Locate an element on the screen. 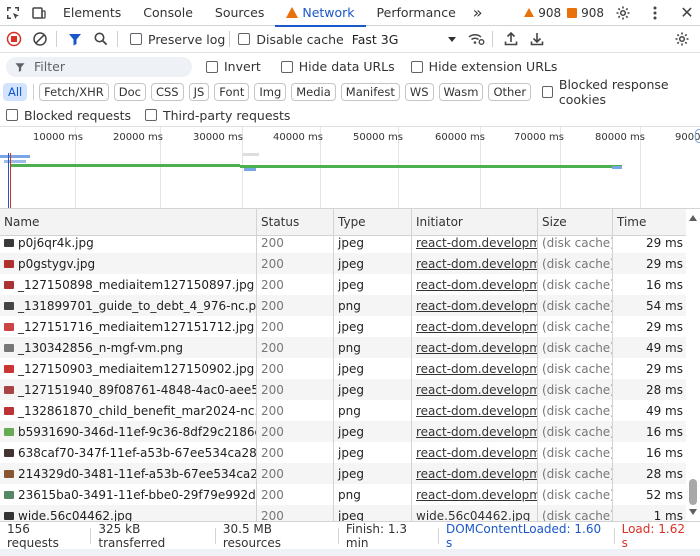 Image resolution: width=700 pixels, height=556 pixels. third-party-requests-checkbox: Third-party requests is located at coordinates (217, 115).